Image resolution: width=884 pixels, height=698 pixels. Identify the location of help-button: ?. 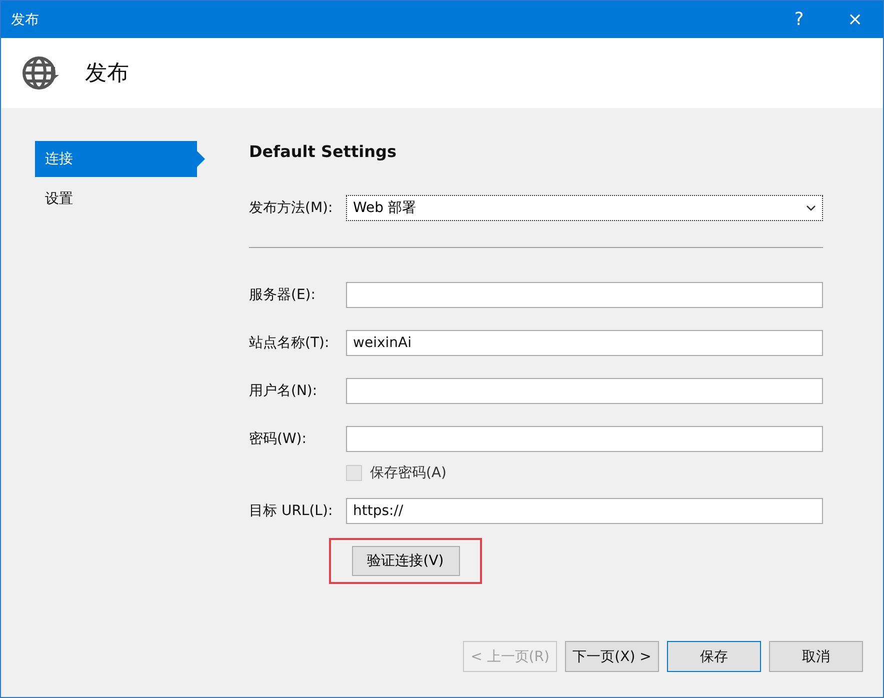
(799, 19).